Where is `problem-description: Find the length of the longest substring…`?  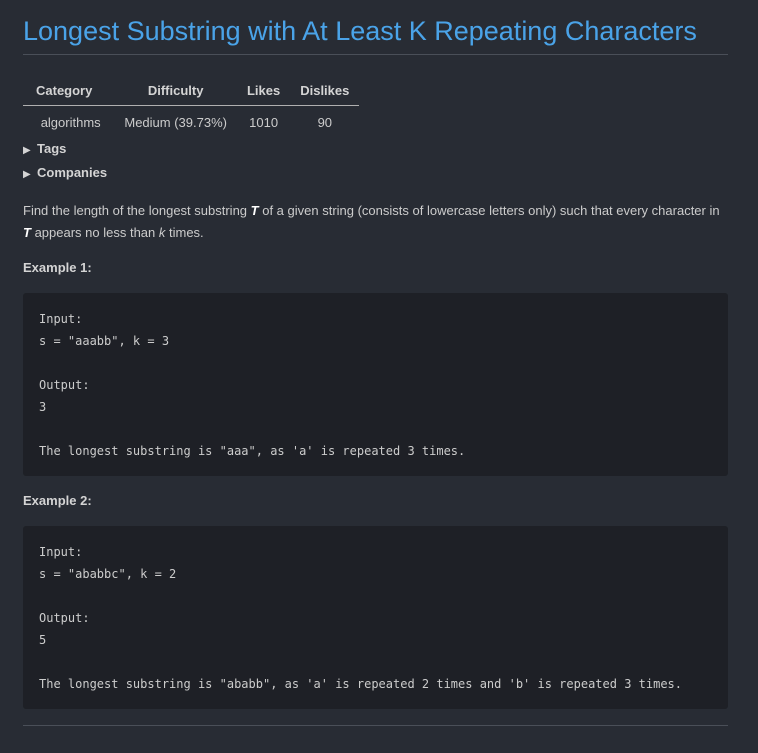
problem-description: Find the length of the longest substring… is located at coordinates (375, 222).